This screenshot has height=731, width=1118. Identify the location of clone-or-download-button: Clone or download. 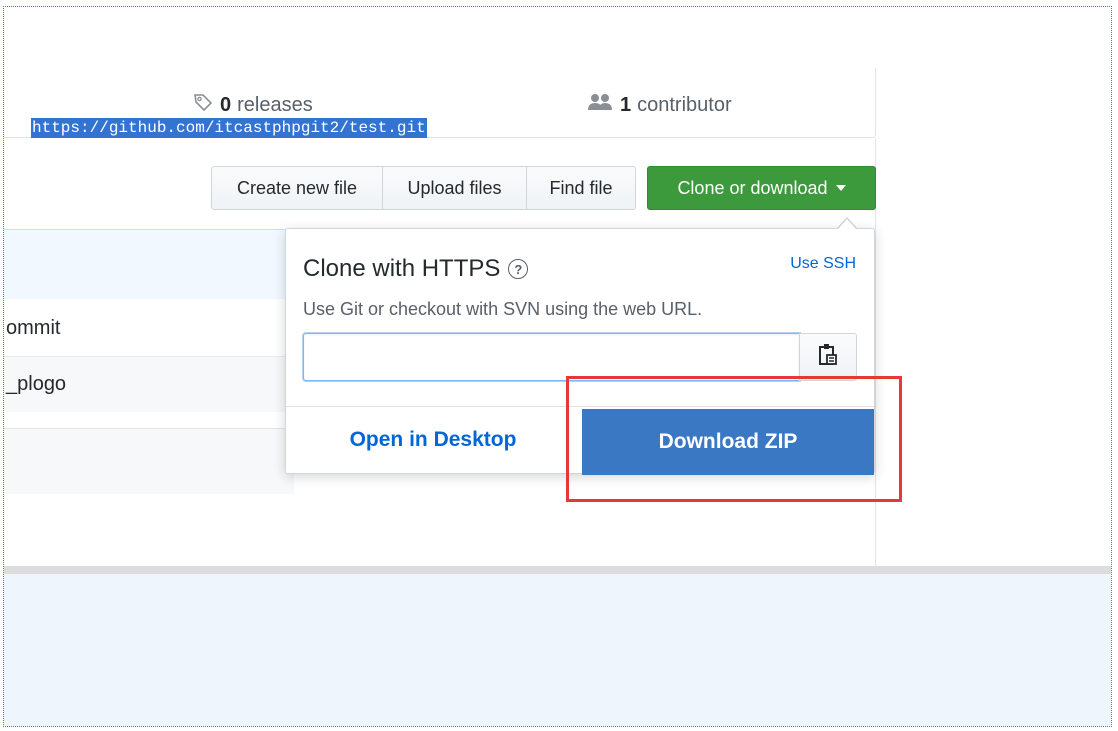
(761, 188).